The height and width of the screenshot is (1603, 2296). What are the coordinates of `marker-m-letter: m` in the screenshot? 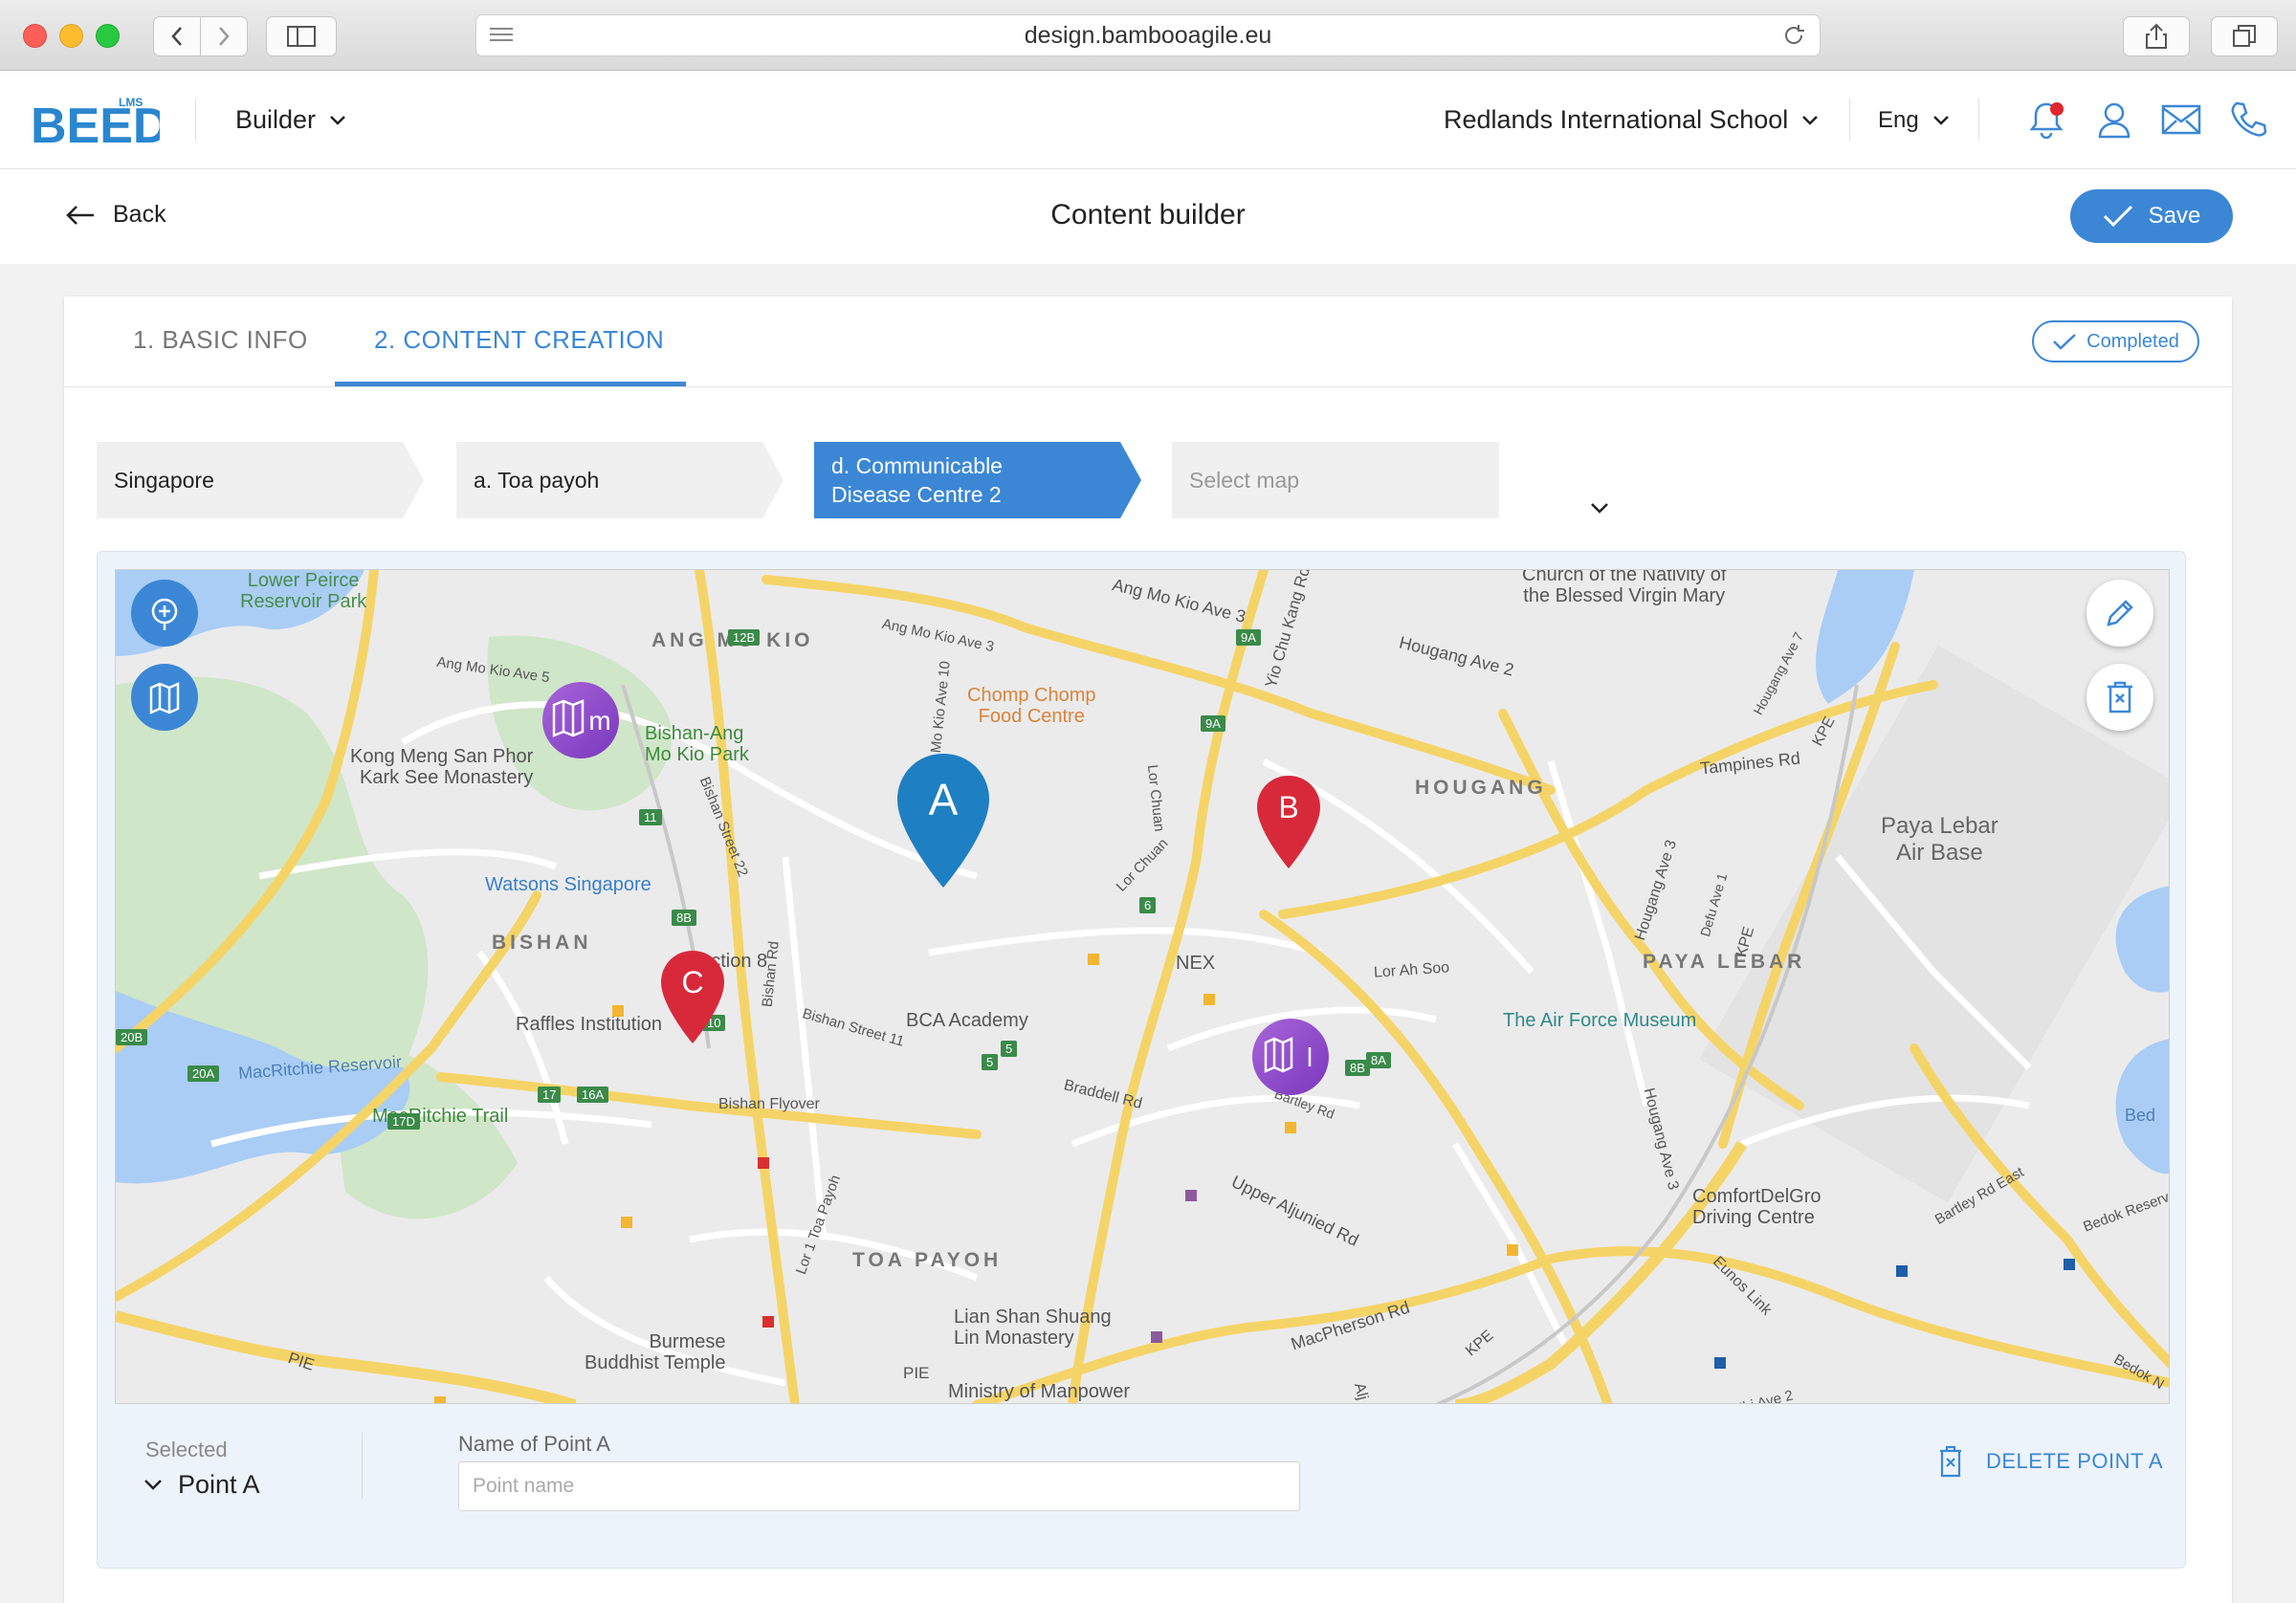 It's located at (599, 721).